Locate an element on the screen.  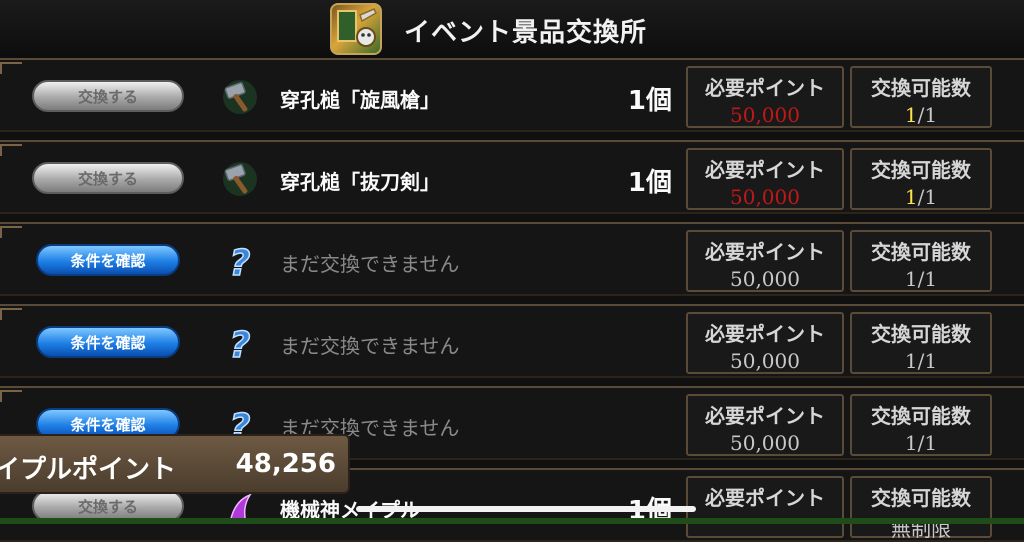
list-item: 交換する 穿孔槌「抜刀剣」 1個 必要ポイント 50,000 交換可能数 1/1 is located at coordinates (512, 177).